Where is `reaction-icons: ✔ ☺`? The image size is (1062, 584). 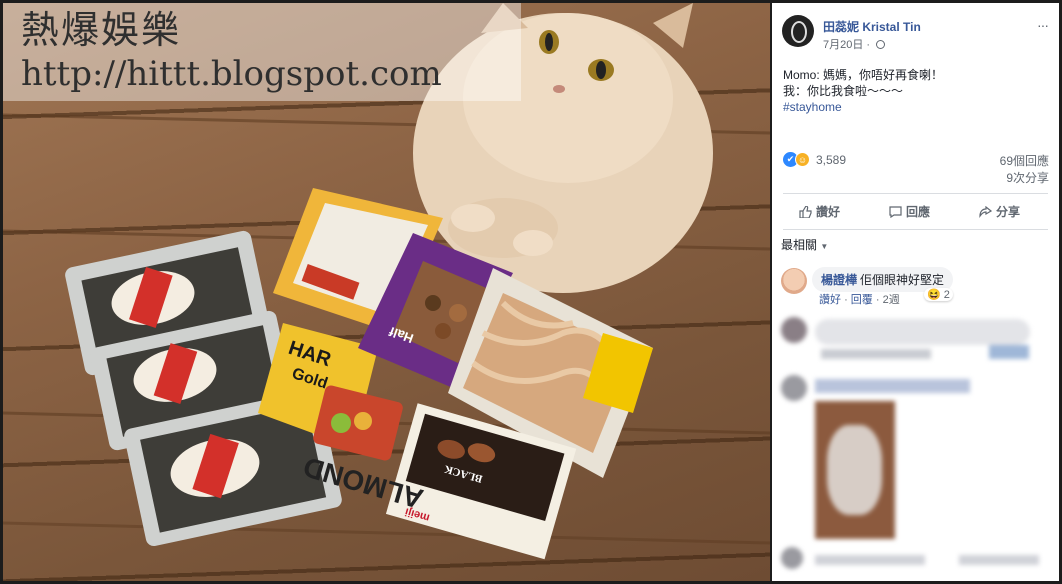
reaction-icons: ✔ ☺ is located at coordinates (796, 160).